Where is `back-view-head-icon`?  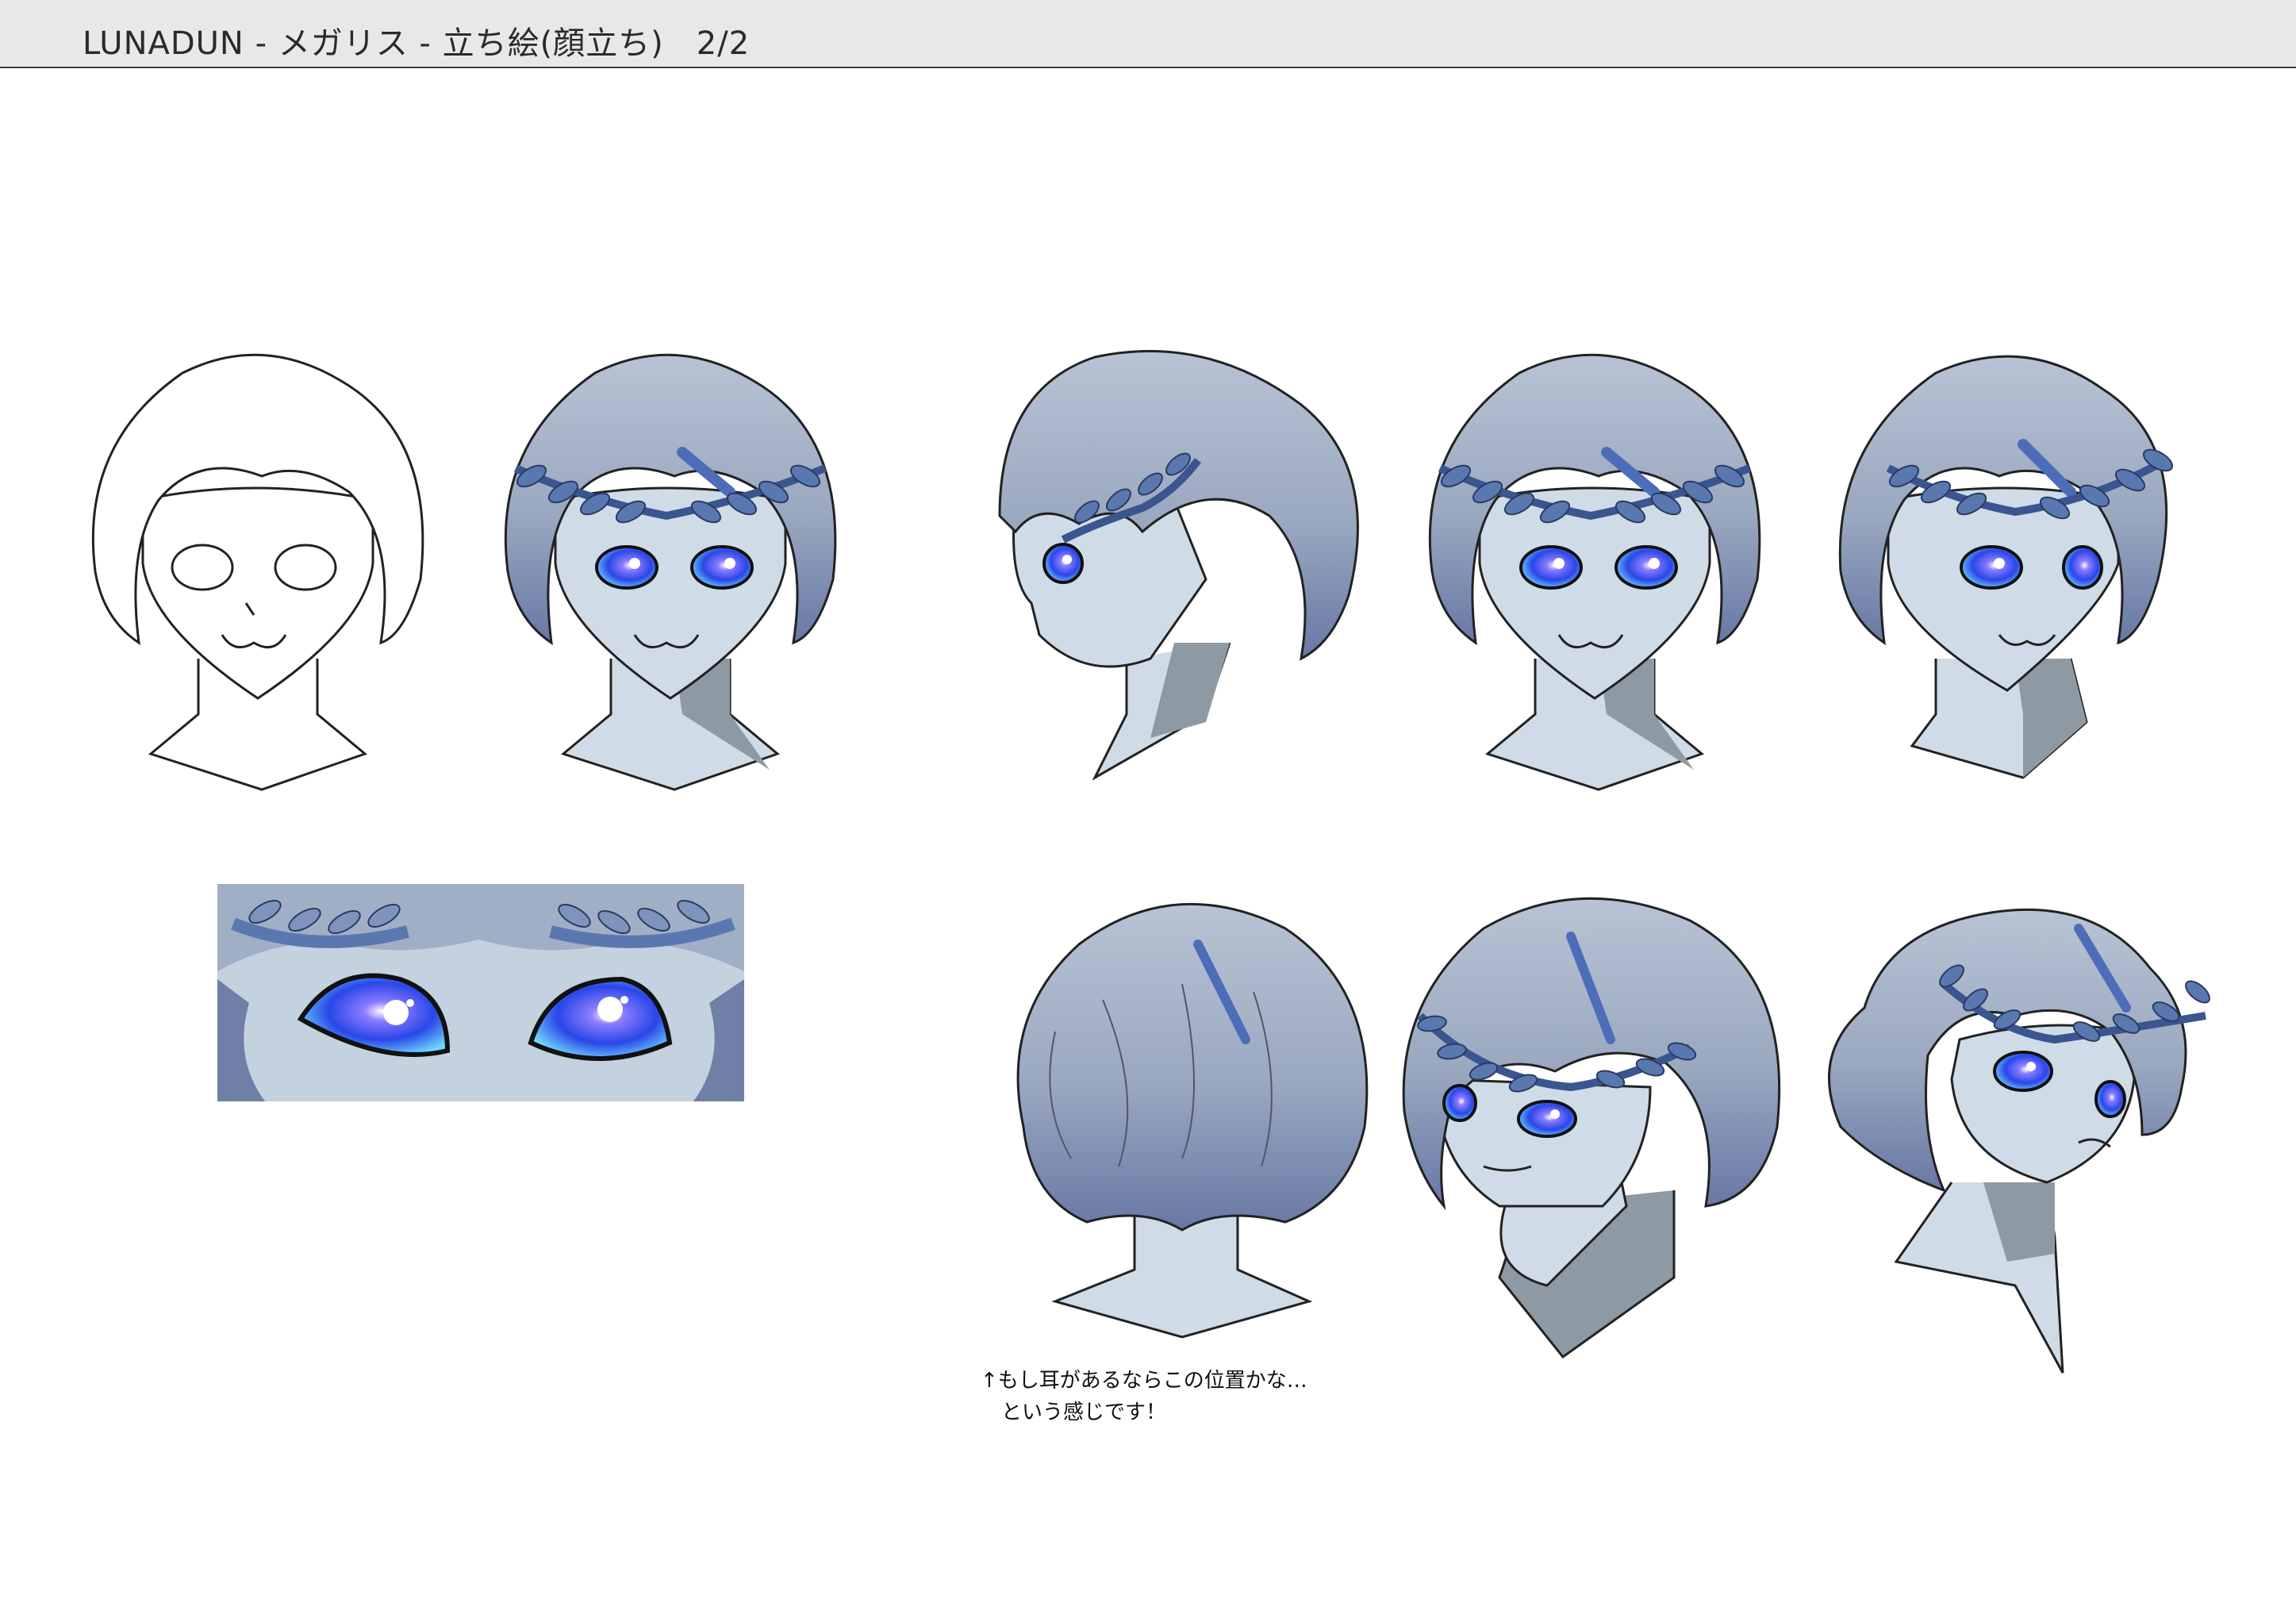
back-view-head-icon is located at coordinates (1190, 1119).